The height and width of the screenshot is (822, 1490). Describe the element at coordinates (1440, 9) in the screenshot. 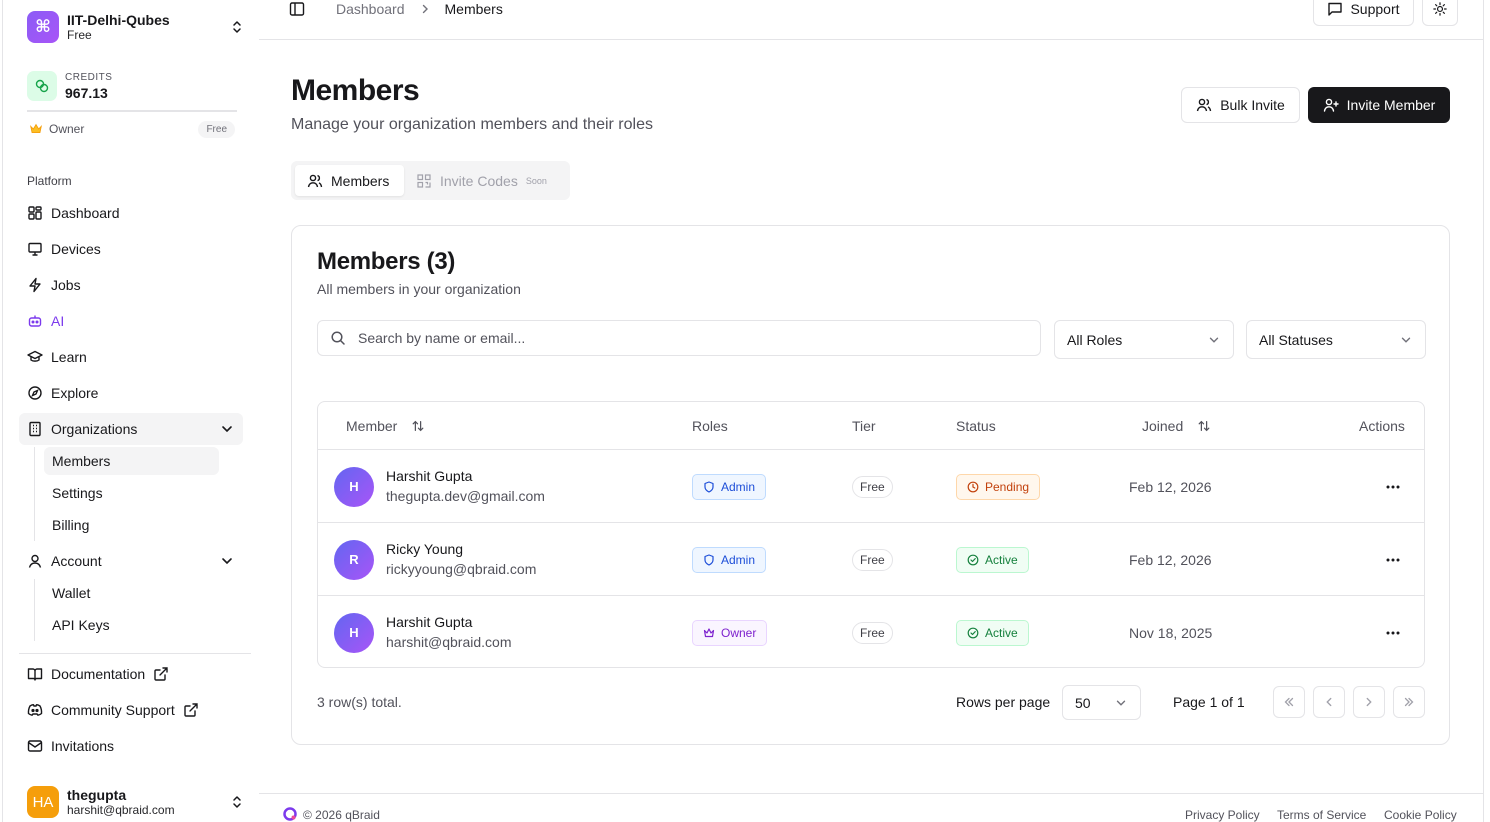

I see `sun-icon` at that location.